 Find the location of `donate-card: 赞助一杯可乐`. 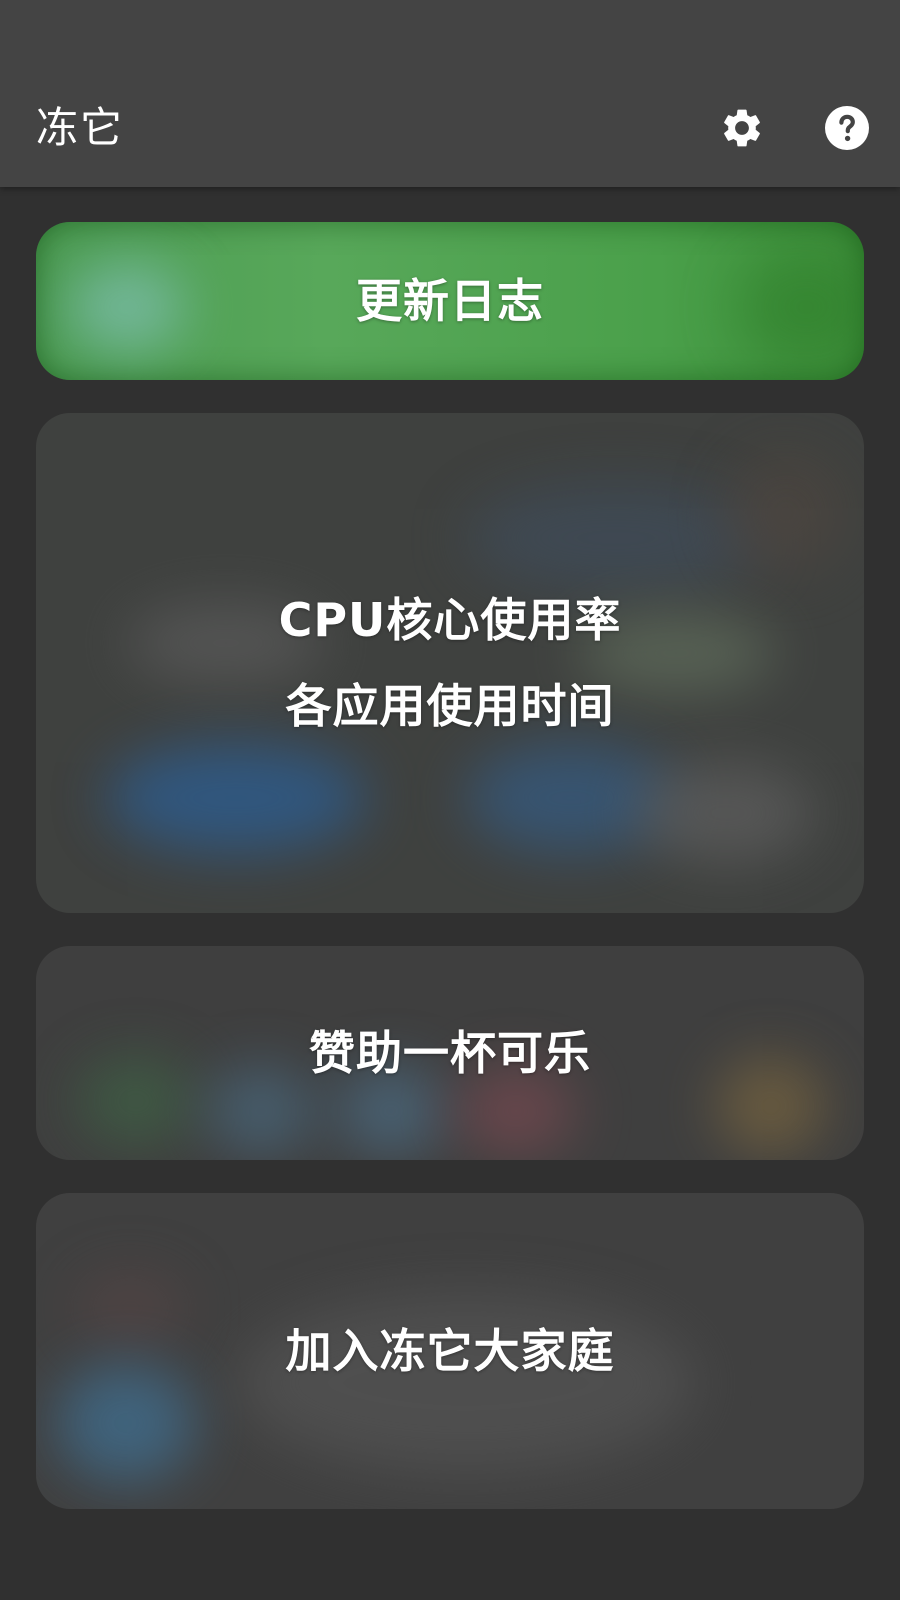

donate-card: 赞助一杯可乐 is located at coordinates (450, 1053).